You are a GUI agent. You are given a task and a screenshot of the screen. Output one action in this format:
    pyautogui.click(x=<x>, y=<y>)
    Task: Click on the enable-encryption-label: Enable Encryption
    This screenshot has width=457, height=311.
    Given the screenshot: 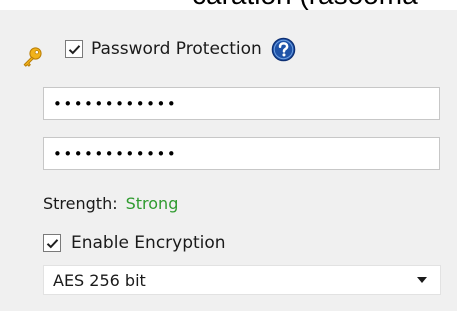 What is the action you would take?
    pyautogui.click(x=148, y=243)
    